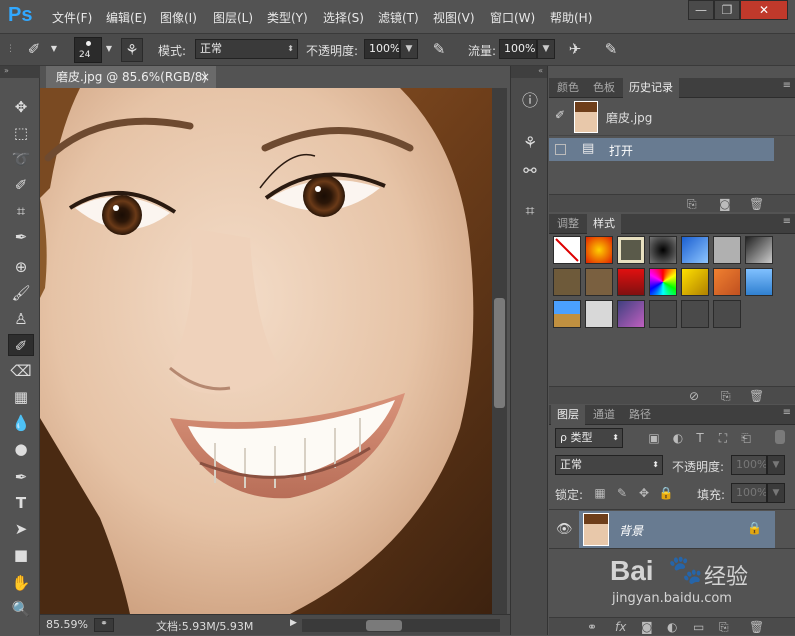 Image resolution: width=795 pixels, height=636 pixels. I want to click on lasso-tool-icon: ➰, so click(21, 159).